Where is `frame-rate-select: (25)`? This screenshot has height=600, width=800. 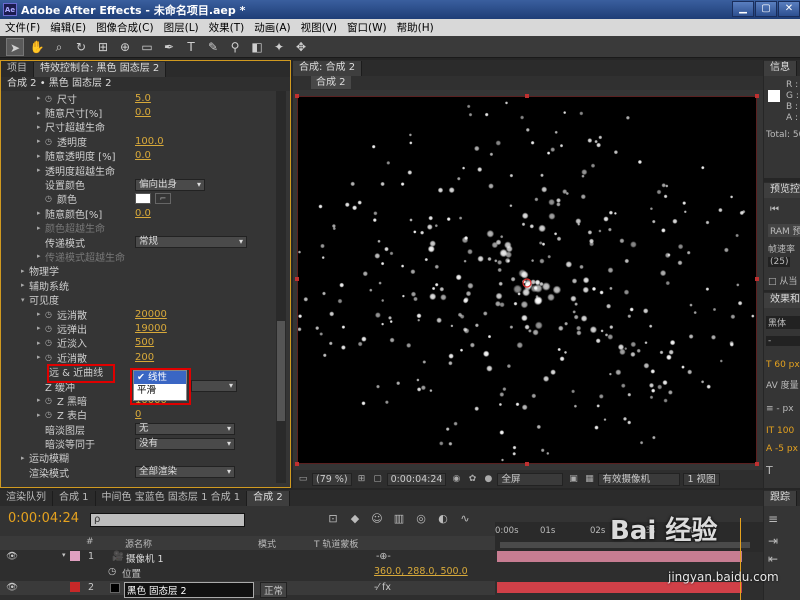
frame-rate-select: (25) is located at coordinates (779, 262).